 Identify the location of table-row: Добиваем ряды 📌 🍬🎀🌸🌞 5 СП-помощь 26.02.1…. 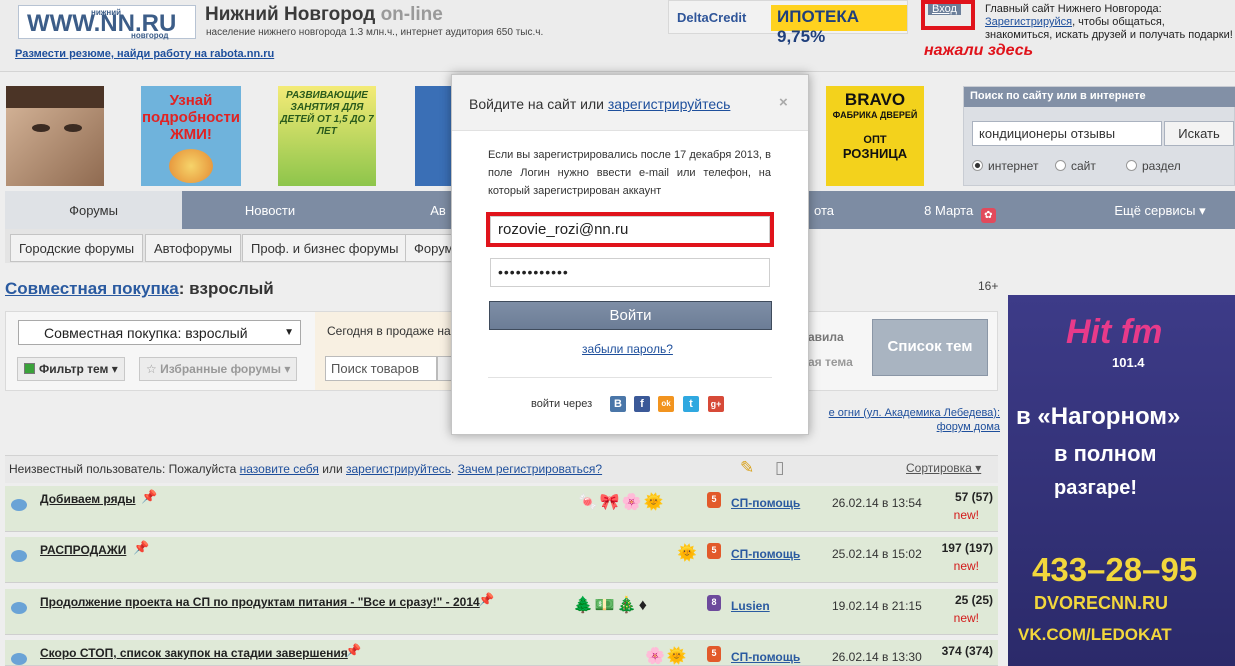
(501, 509).